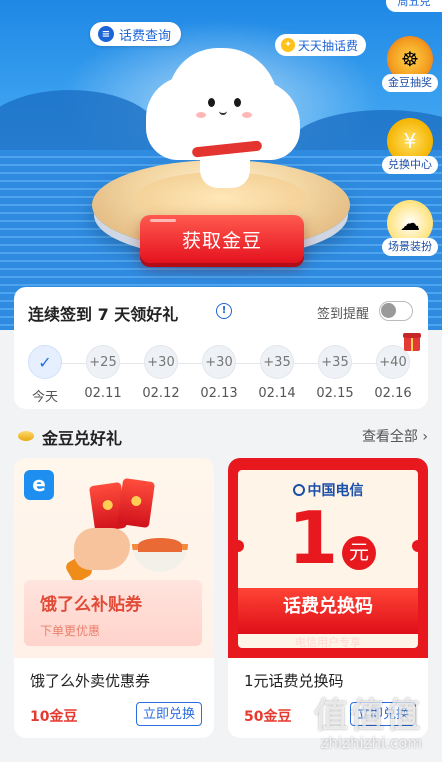 This screenshot has width=442, height=762. I want to click on gift-icon, so click(412, 342).